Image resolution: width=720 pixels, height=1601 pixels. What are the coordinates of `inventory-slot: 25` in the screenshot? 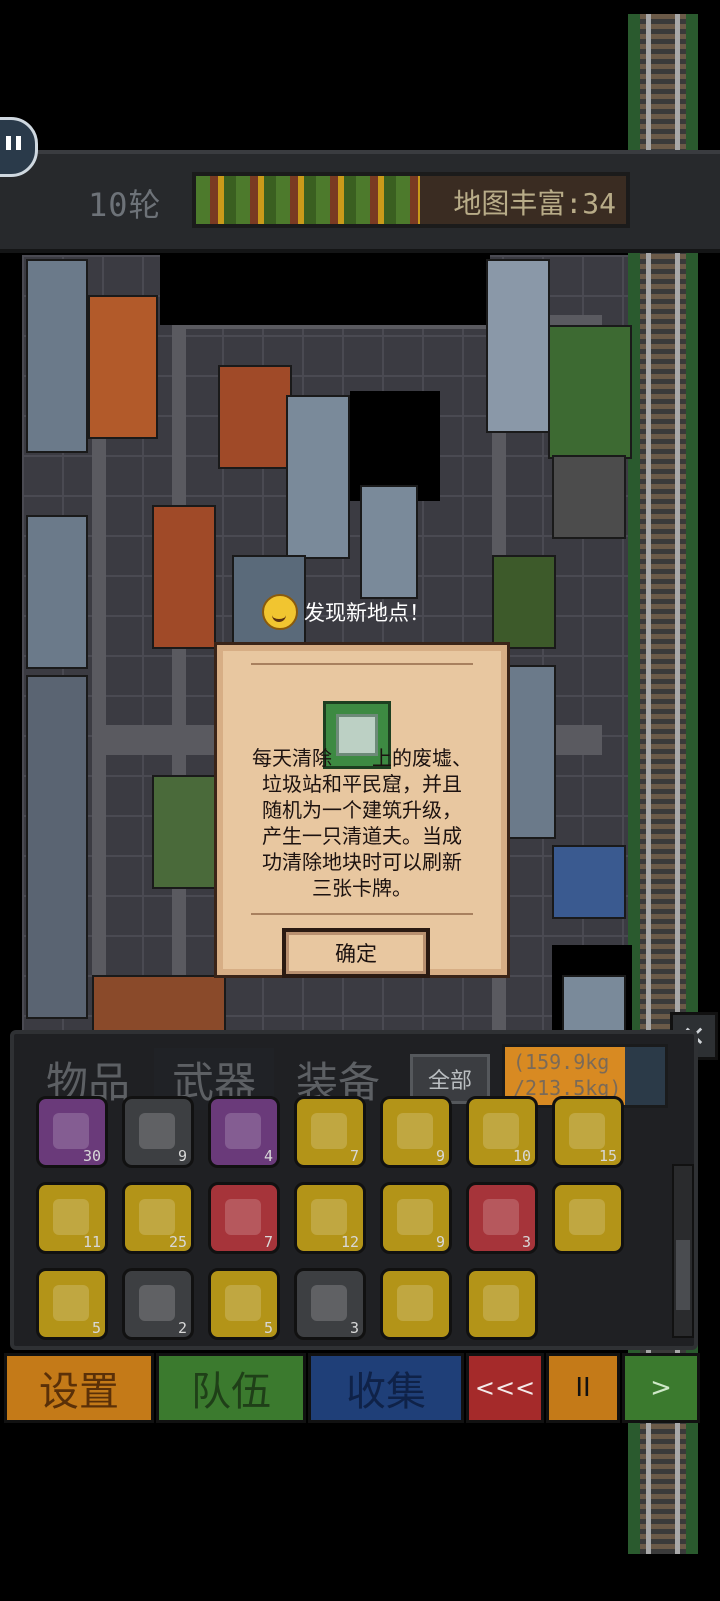 It's located at (158, 1218).